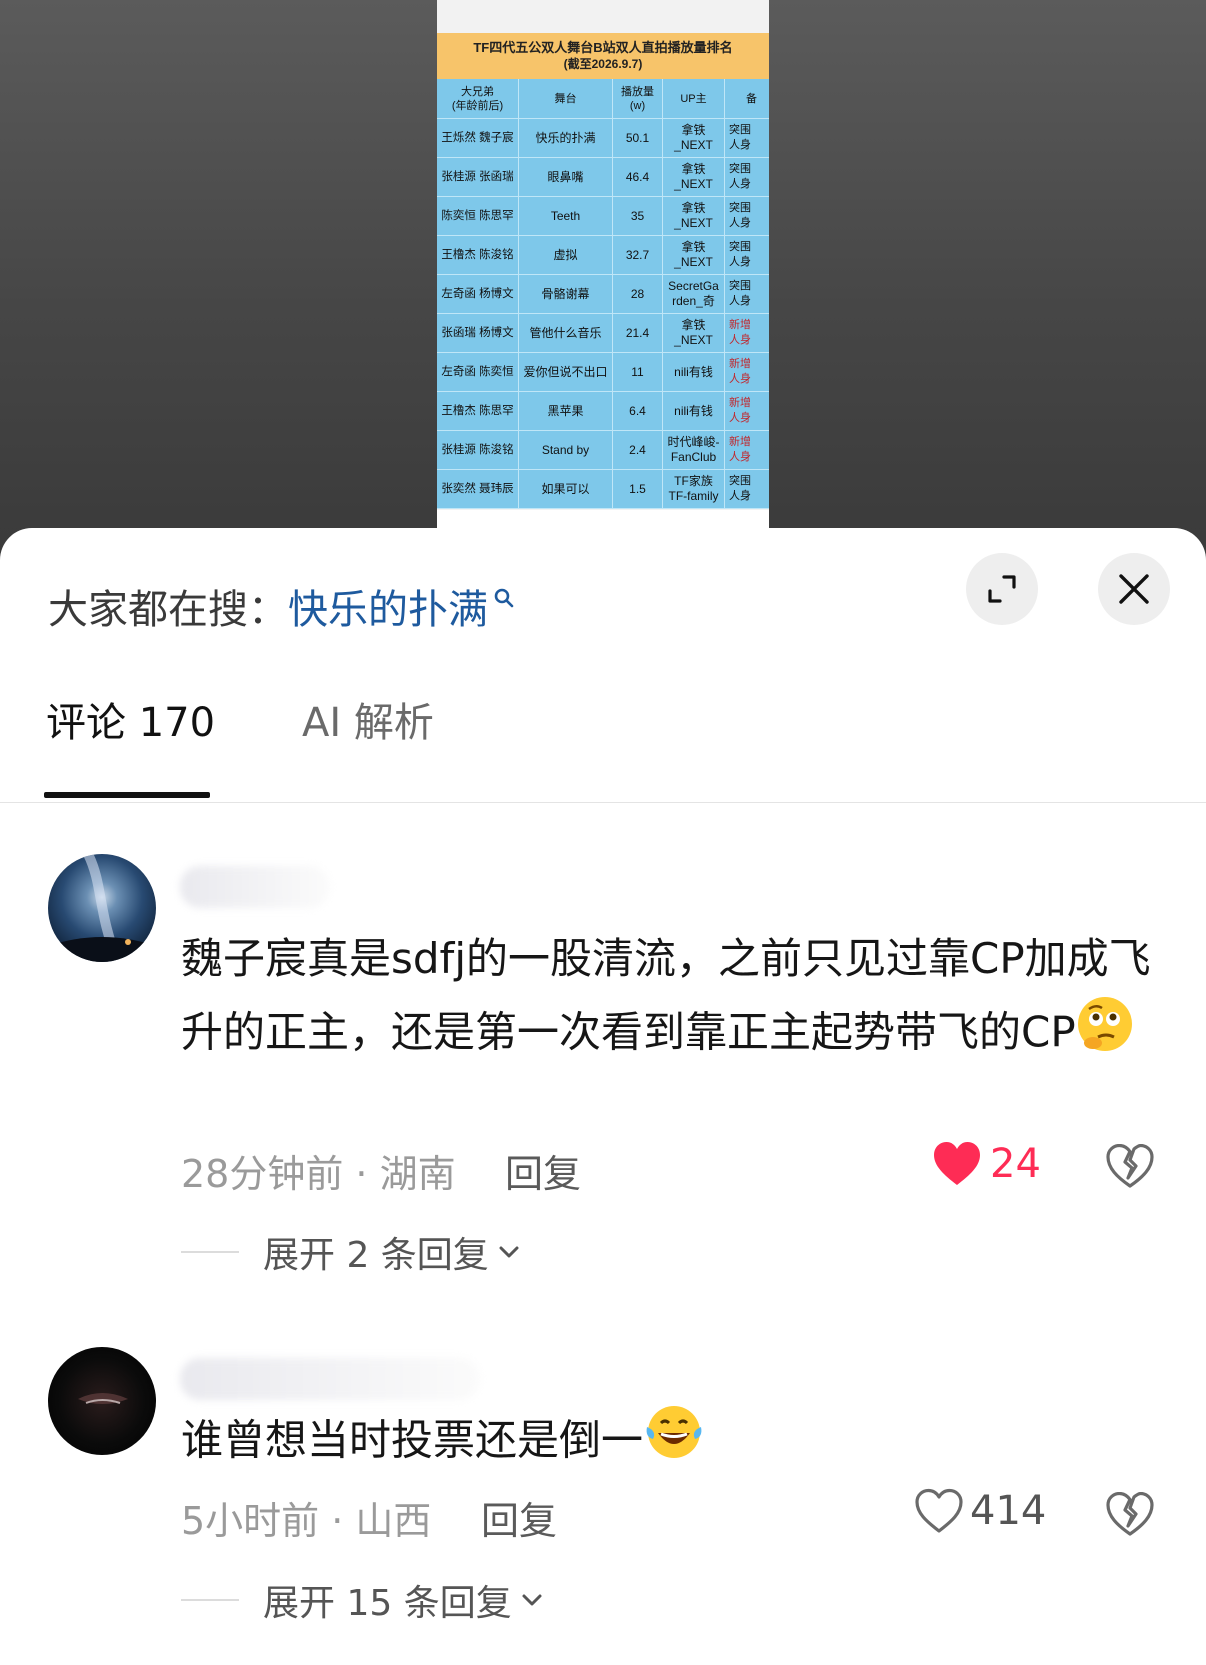 The height and width of the screenshot is (1665, 1206). I want to click on pair-names-cell: 张桂源 张函瑞, so click(478, 177).